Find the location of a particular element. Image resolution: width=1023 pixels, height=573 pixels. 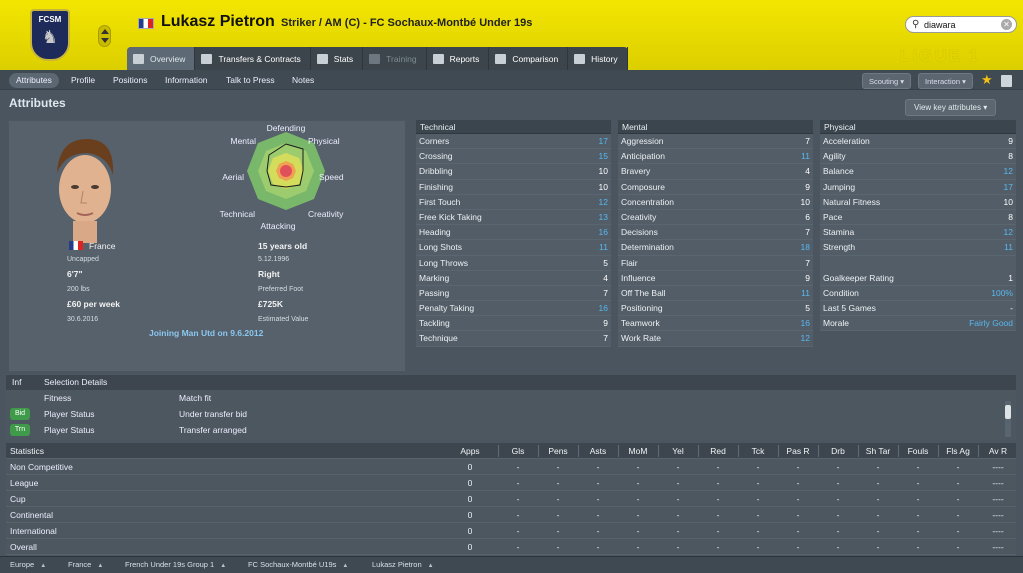

player-switch-control is located at coordinates (104, 36).